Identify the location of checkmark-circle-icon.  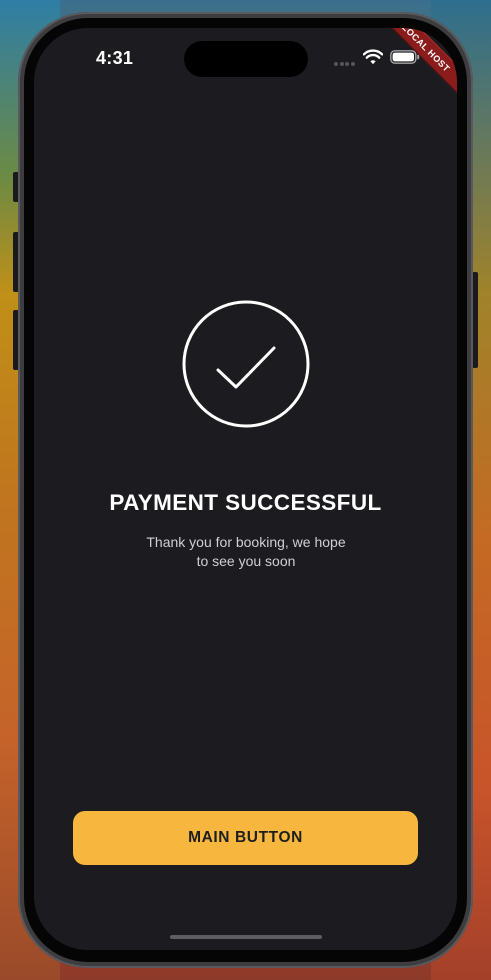
(246, 364).